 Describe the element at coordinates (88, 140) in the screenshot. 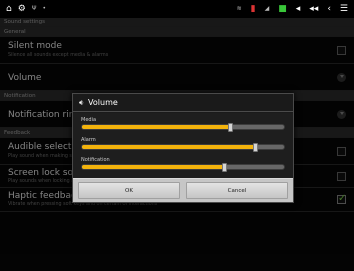

I see `alarm-volume-label: Alarm` at that location.